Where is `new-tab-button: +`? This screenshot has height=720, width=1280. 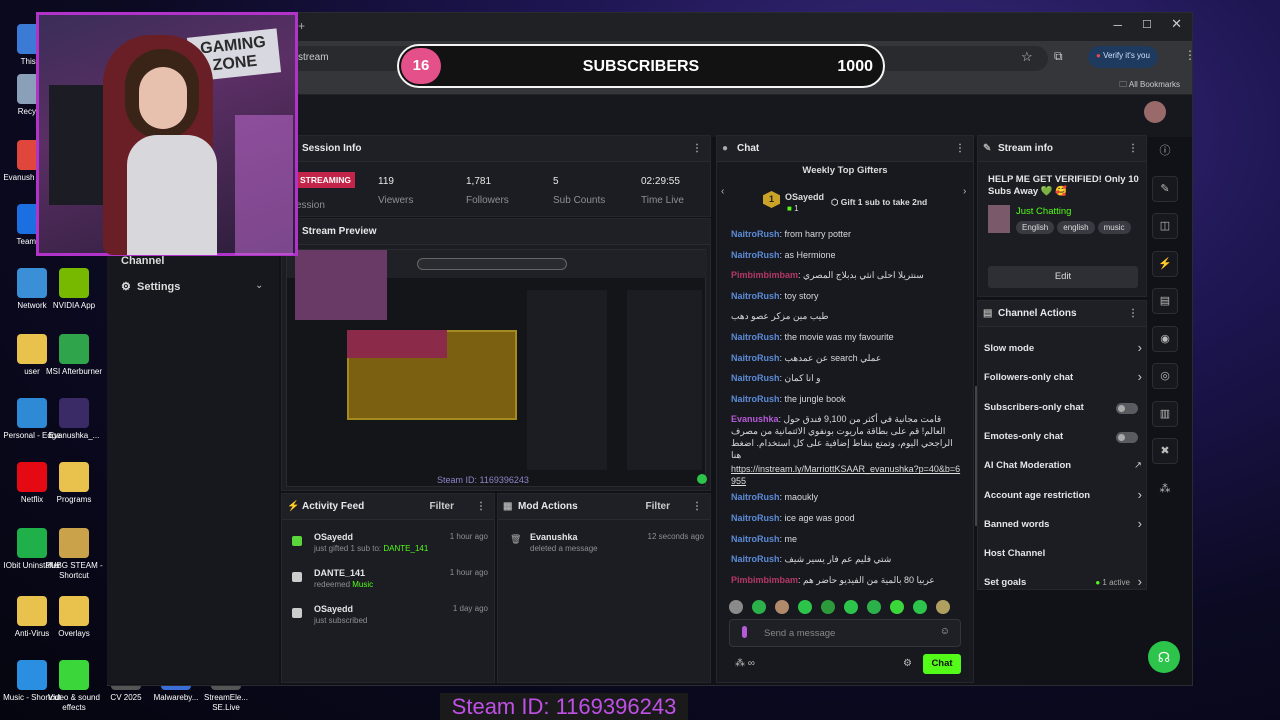 new-tab-button: + is located at coordinates (301, 26).